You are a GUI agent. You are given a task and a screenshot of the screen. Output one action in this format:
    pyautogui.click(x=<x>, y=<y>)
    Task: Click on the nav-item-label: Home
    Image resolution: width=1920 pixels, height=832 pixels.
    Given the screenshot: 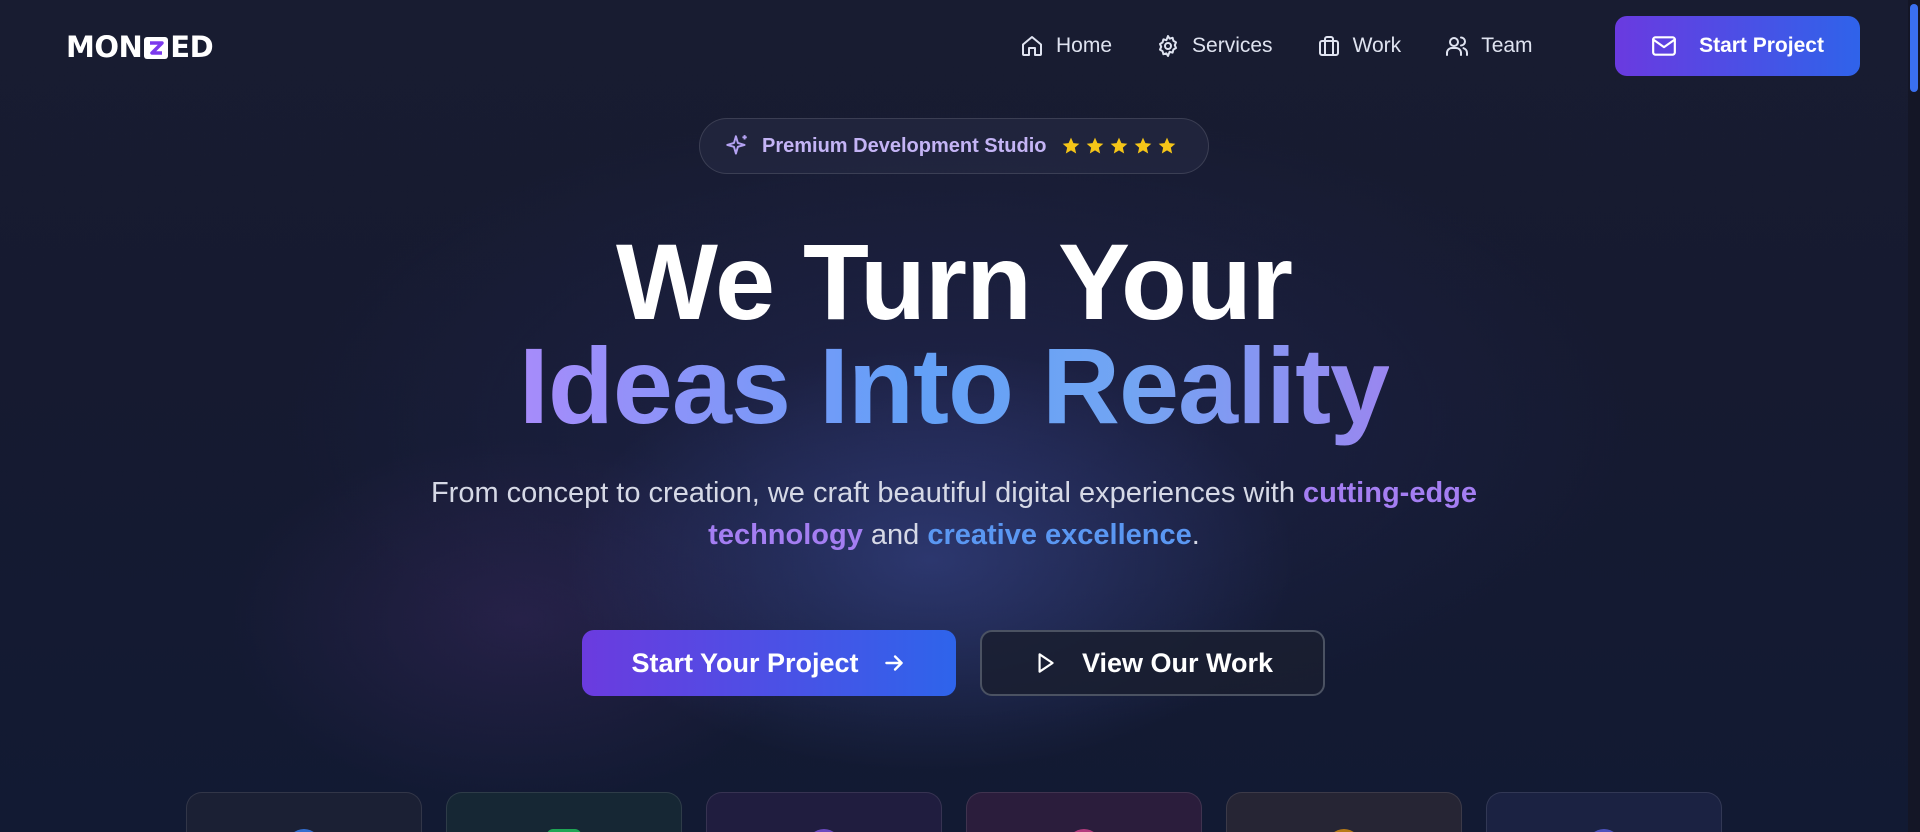 What is the action you would take?
    pyautogui.click(x=1084, y=45)
    